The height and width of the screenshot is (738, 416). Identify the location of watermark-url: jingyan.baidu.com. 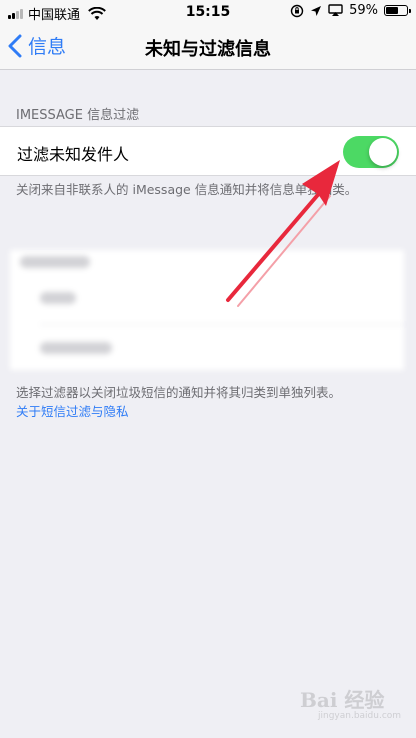
(360, 716).